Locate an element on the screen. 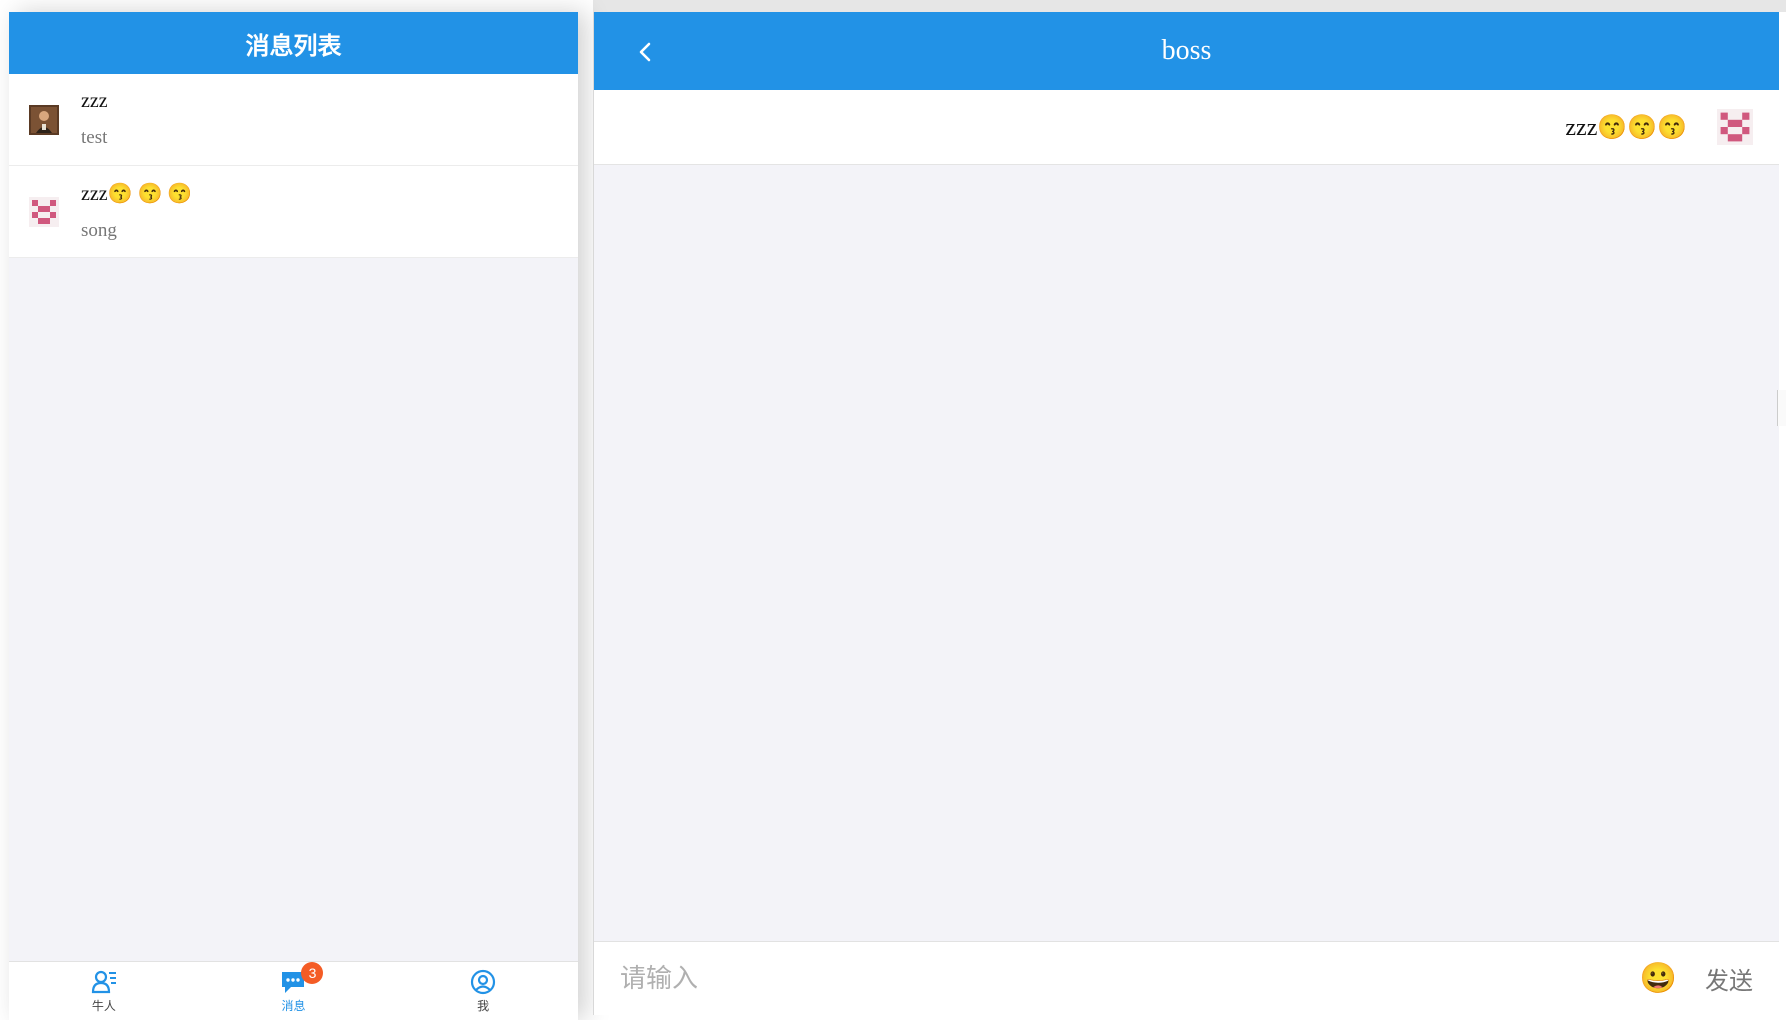 The width and height of the screenshot is (1786, 1020). back-button is located at coordinates (646, 52).